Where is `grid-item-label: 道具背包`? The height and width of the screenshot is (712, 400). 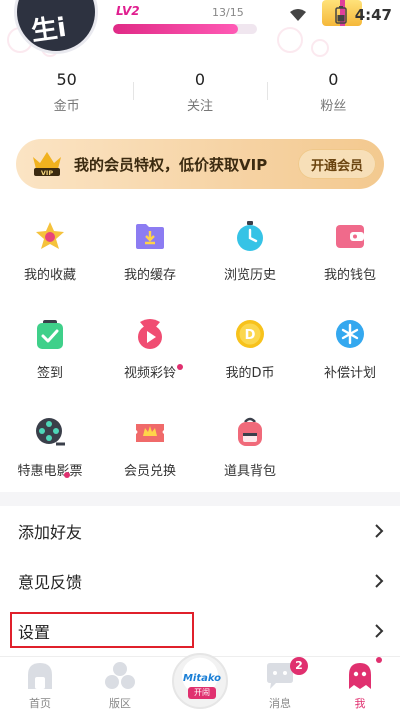
grid-item-label: 道具背包 is located at coordinates (249, 471).